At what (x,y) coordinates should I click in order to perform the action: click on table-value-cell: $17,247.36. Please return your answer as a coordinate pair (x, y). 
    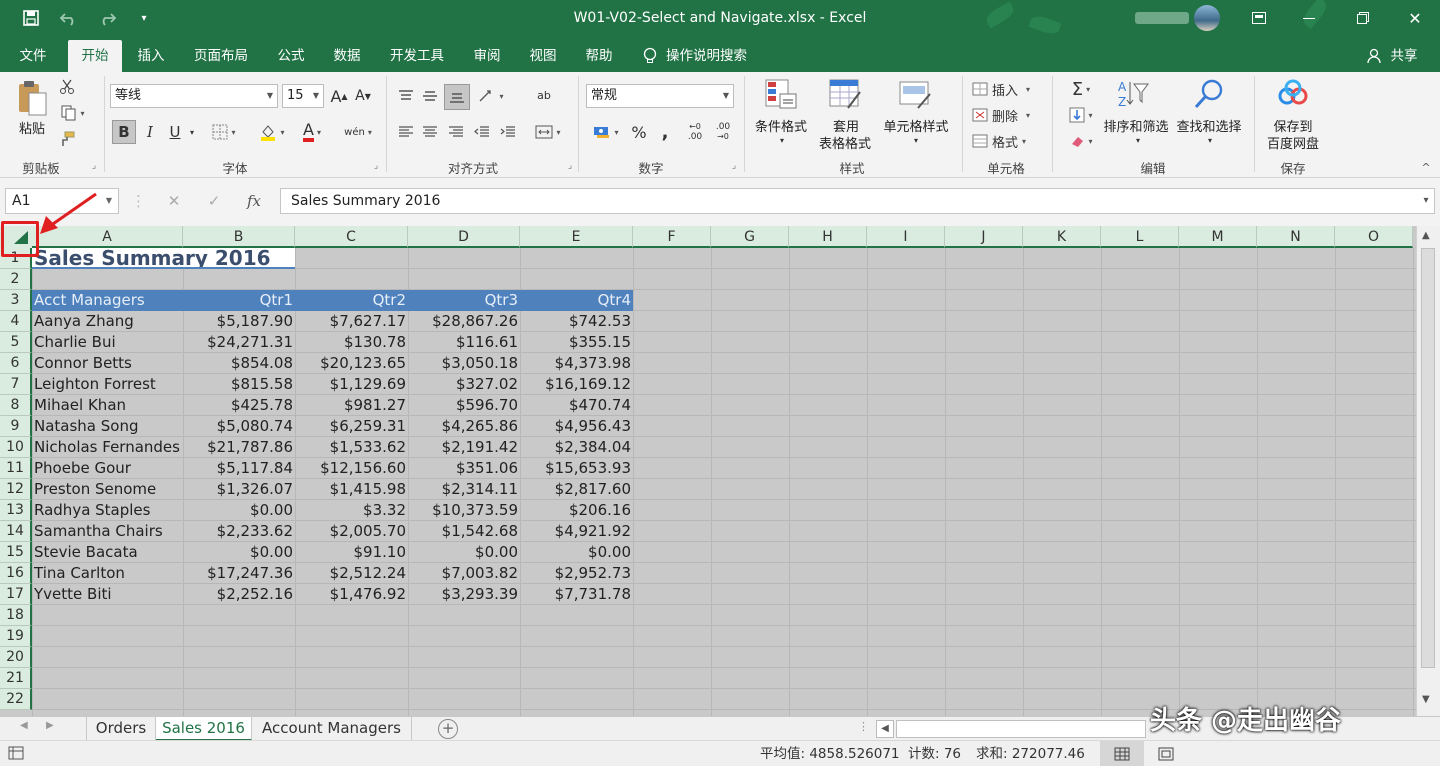
    Looking at the image, I should click on (239, 573).